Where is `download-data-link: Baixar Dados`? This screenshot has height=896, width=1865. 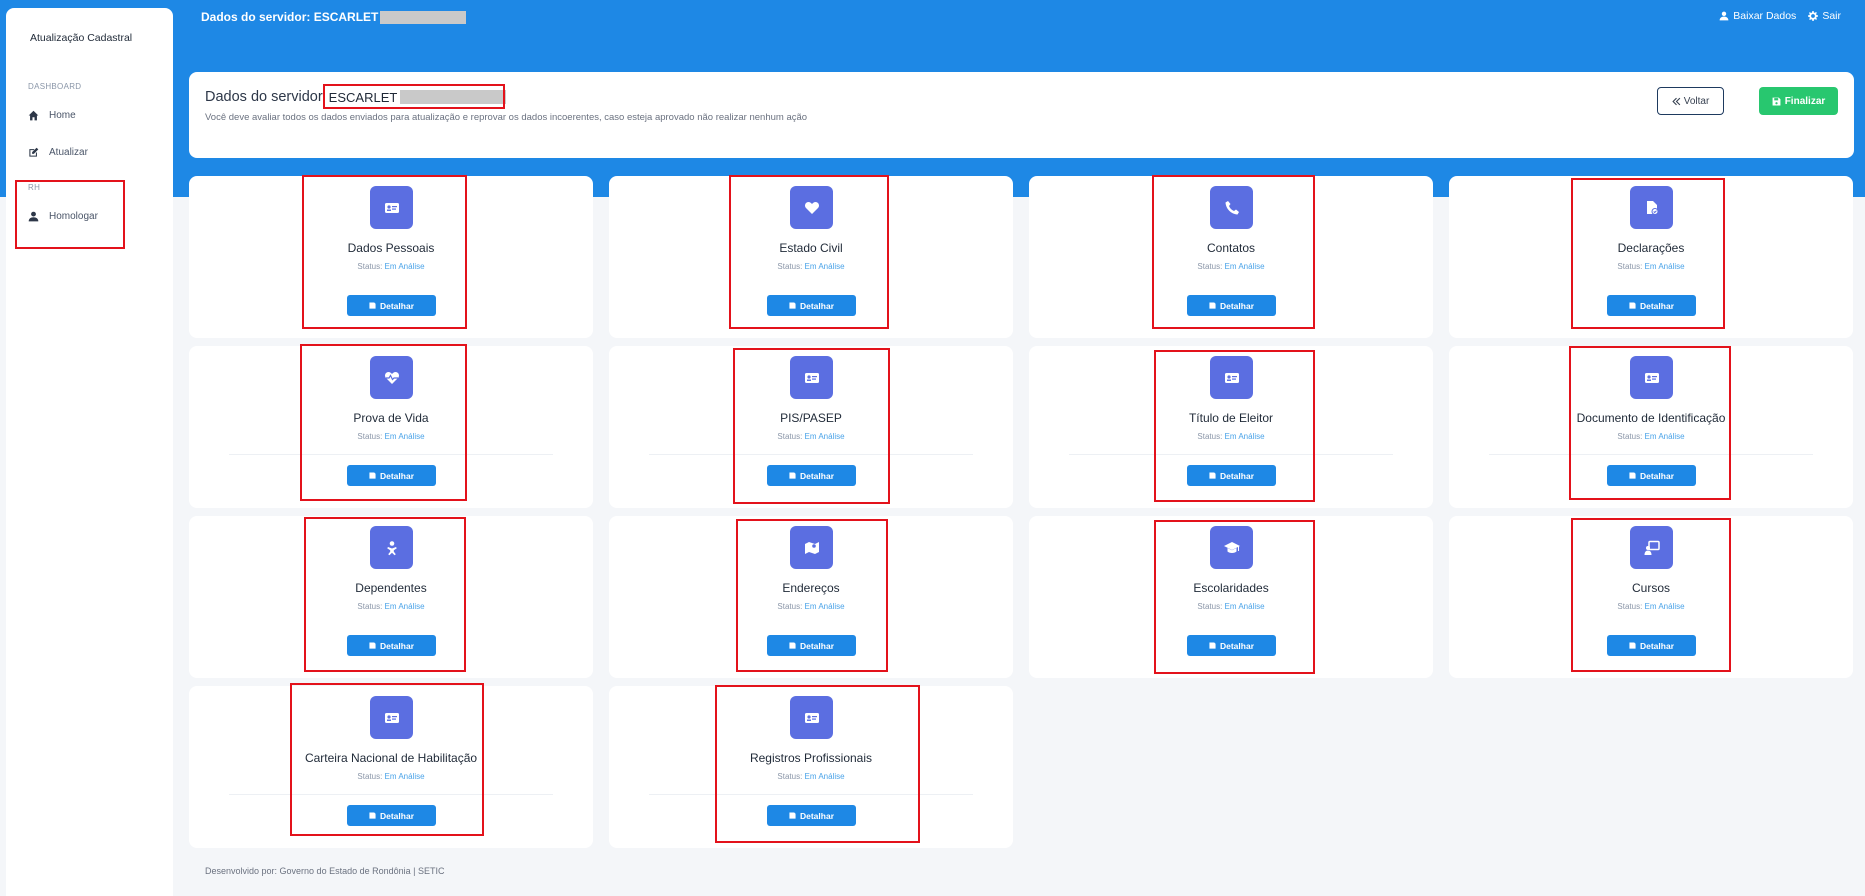 download-data-link: Baixar Dados is located at coordinates (1757, 16).